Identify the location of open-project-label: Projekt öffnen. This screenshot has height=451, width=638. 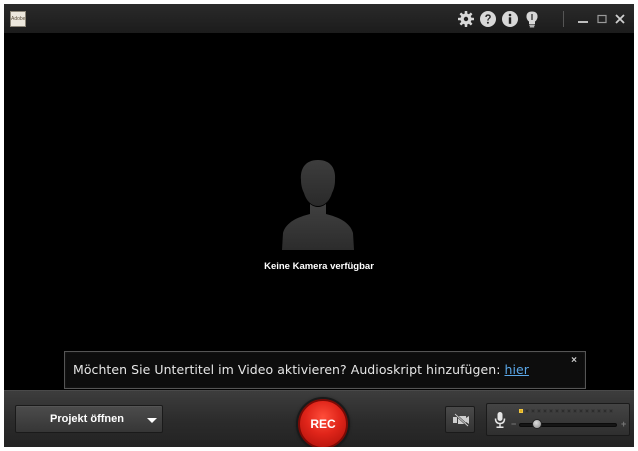
(87, 419).